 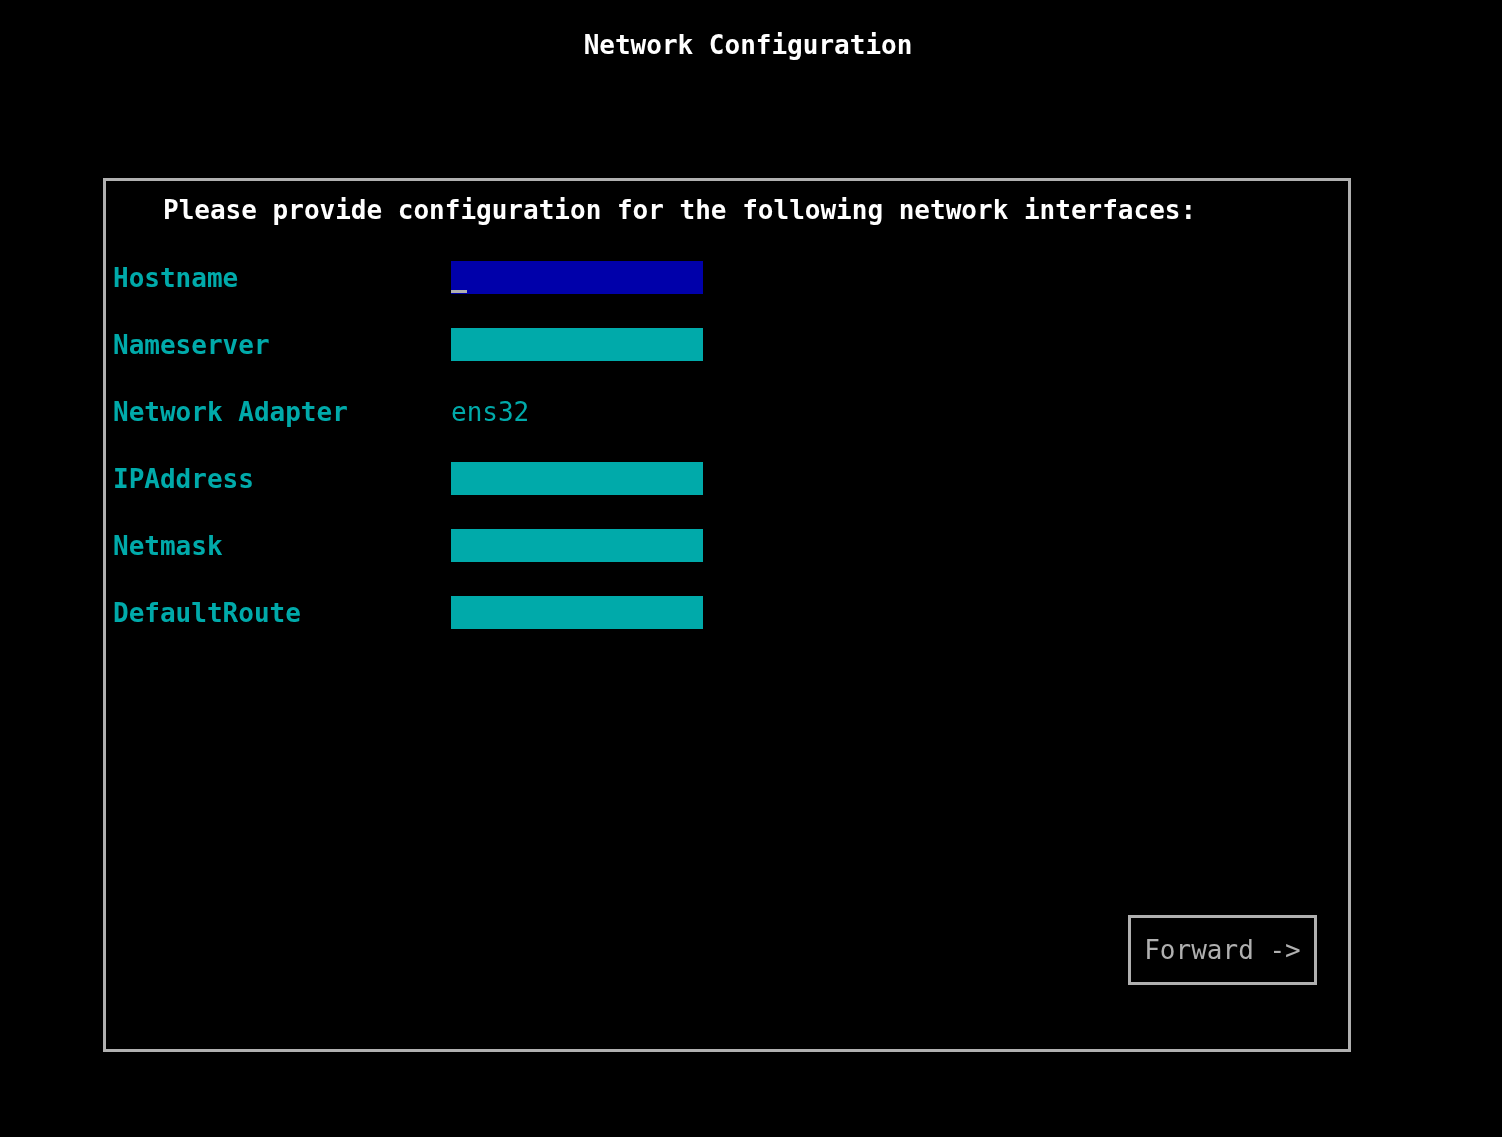 I want to click on field-label: Nameserver, so click(x=191, y=344).